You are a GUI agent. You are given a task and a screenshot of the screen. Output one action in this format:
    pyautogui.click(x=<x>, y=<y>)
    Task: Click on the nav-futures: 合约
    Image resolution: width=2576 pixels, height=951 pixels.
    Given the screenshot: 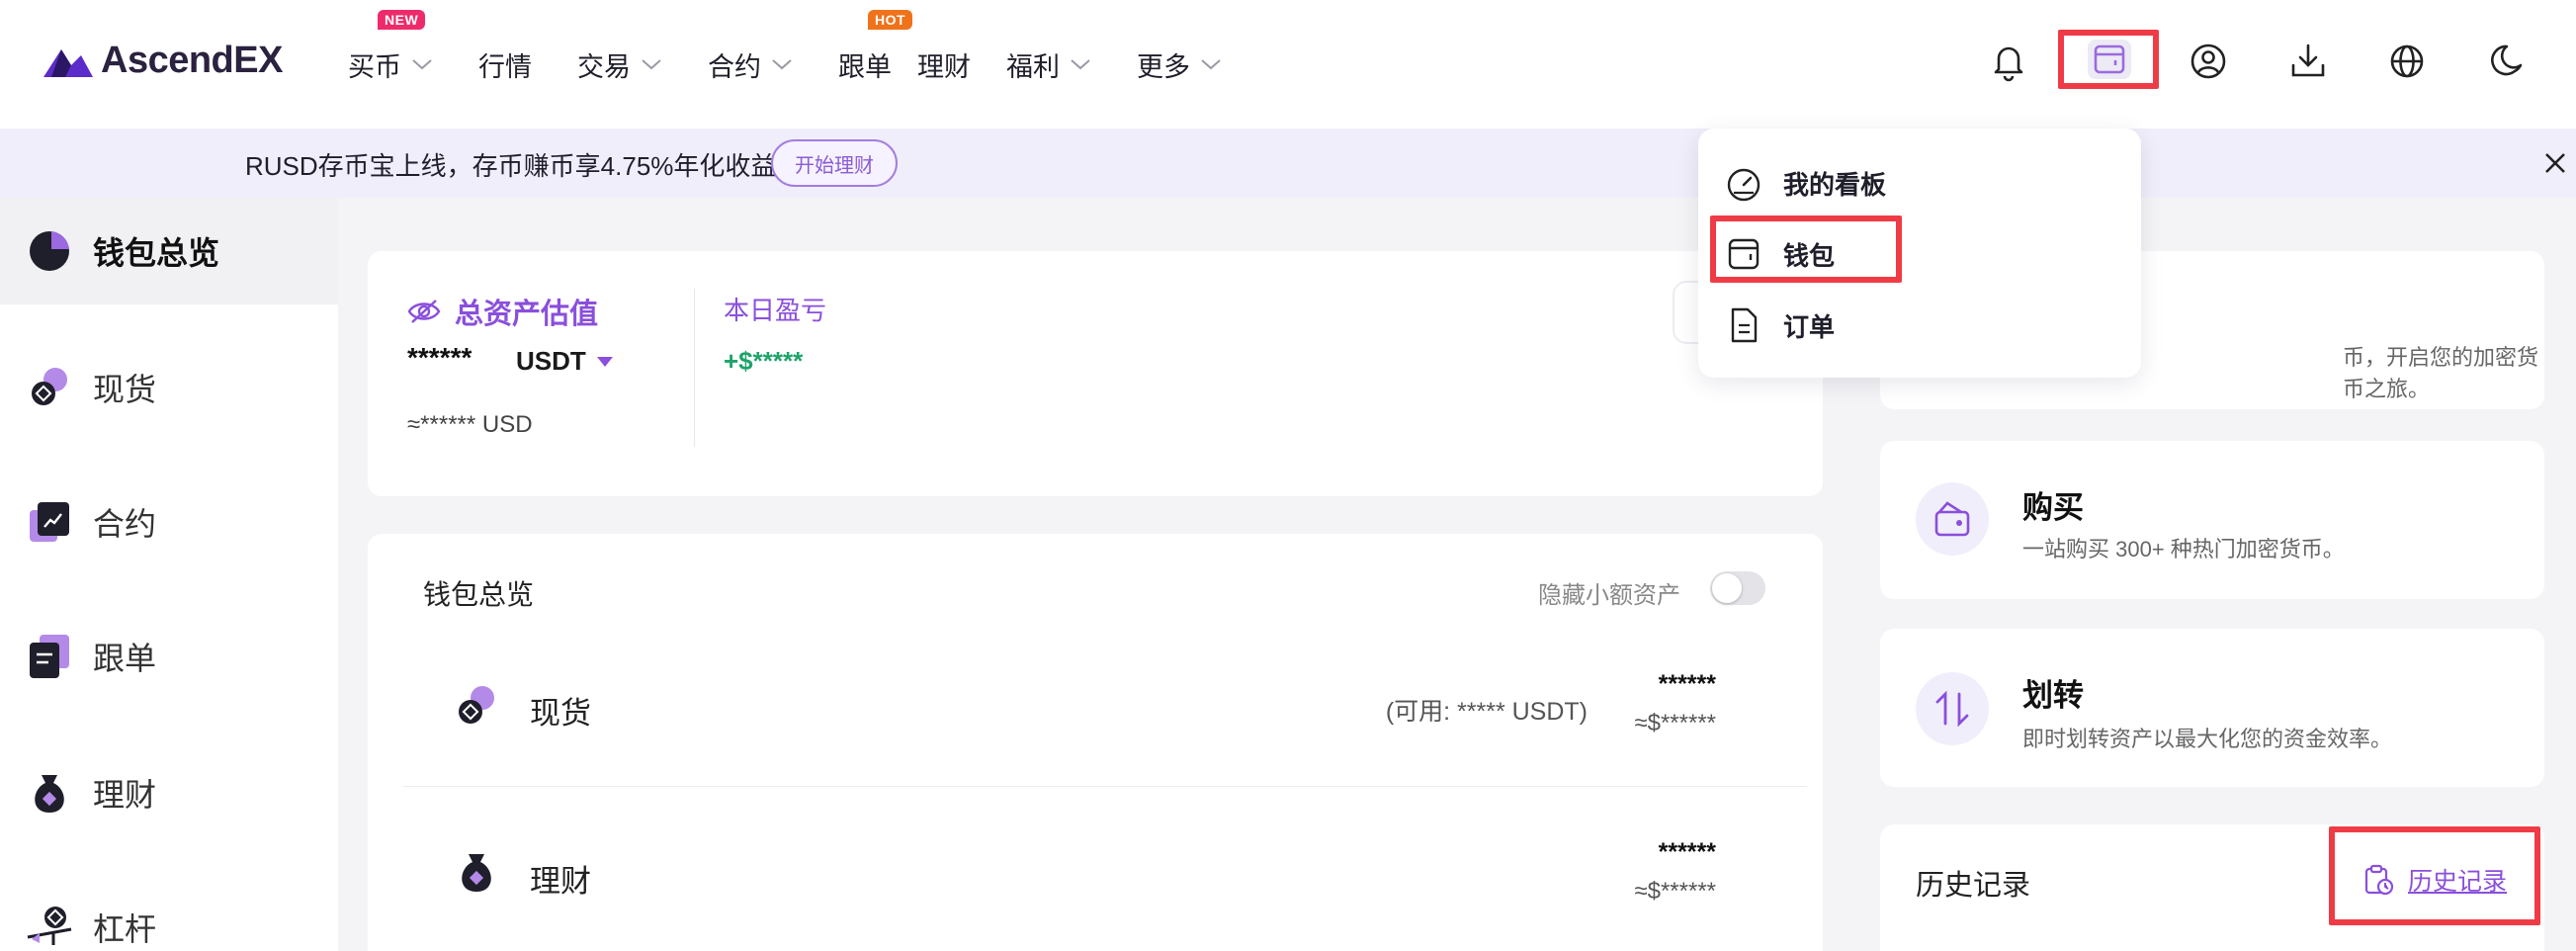 What is the action you would take?
    pyautogui.click(x=750, y=64)
    